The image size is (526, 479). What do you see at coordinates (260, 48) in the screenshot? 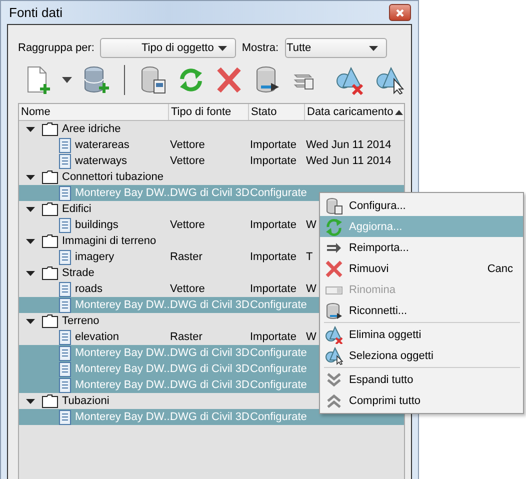
I see `filter-label: Mostra:` at bounding box center [260, 48].